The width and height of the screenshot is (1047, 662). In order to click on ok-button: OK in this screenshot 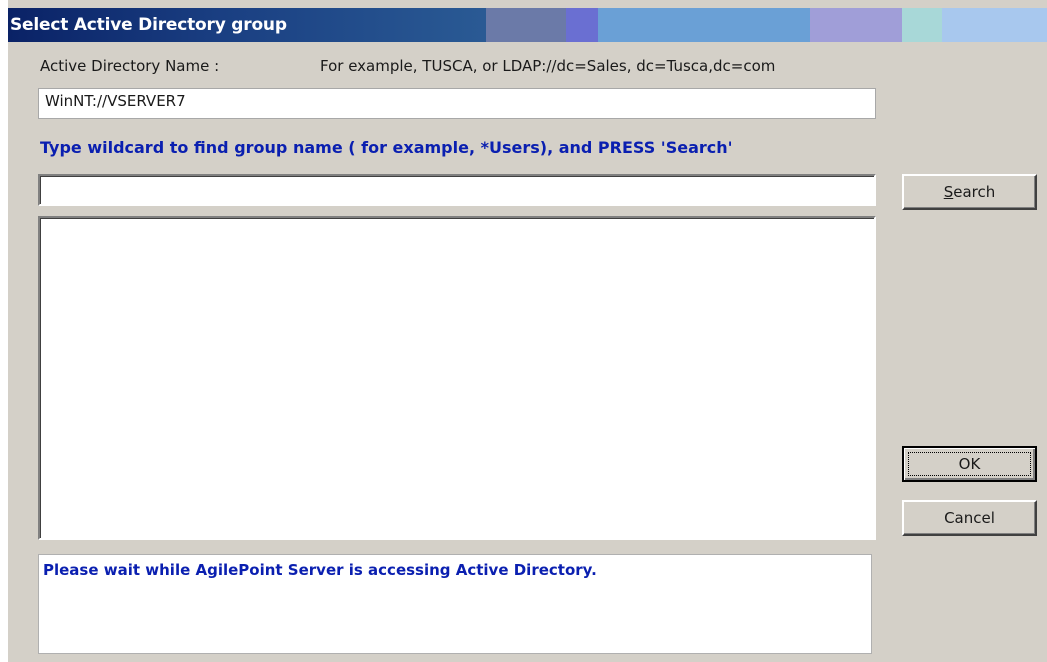, I will do `click(969, 464)`.